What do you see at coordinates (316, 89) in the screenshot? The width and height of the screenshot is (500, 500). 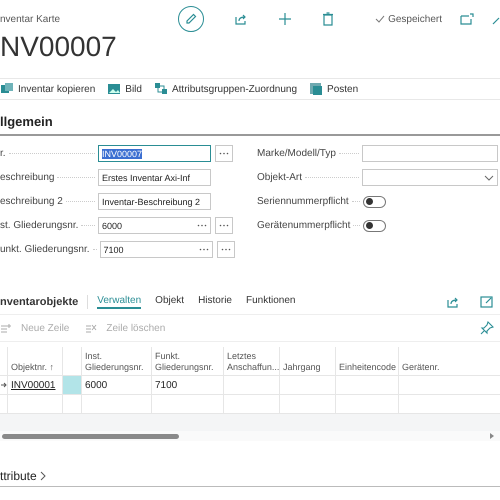 I see `entries-icon` at bounding box center [316, 89].